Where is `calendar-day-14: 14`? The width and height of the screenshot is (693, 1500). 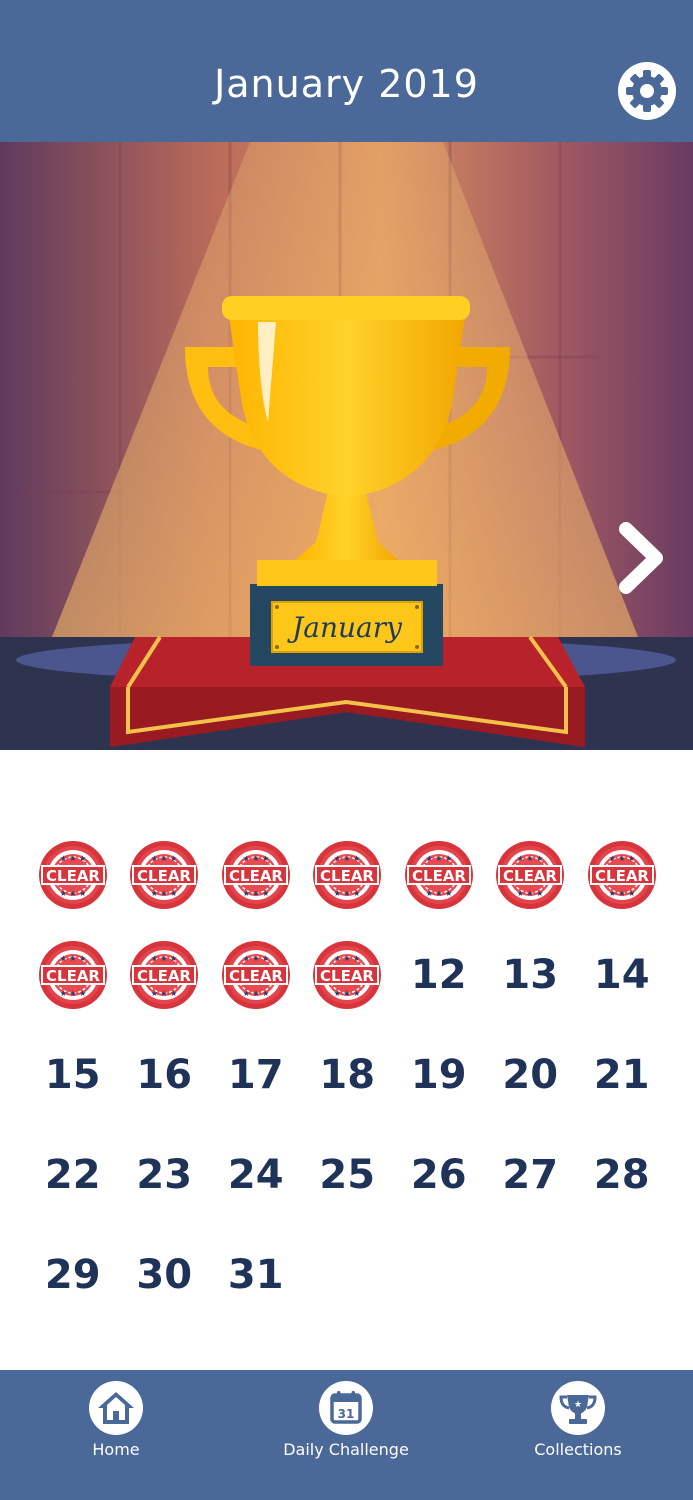 calendar-day-14: 14 is located at coordinates (622, 975).